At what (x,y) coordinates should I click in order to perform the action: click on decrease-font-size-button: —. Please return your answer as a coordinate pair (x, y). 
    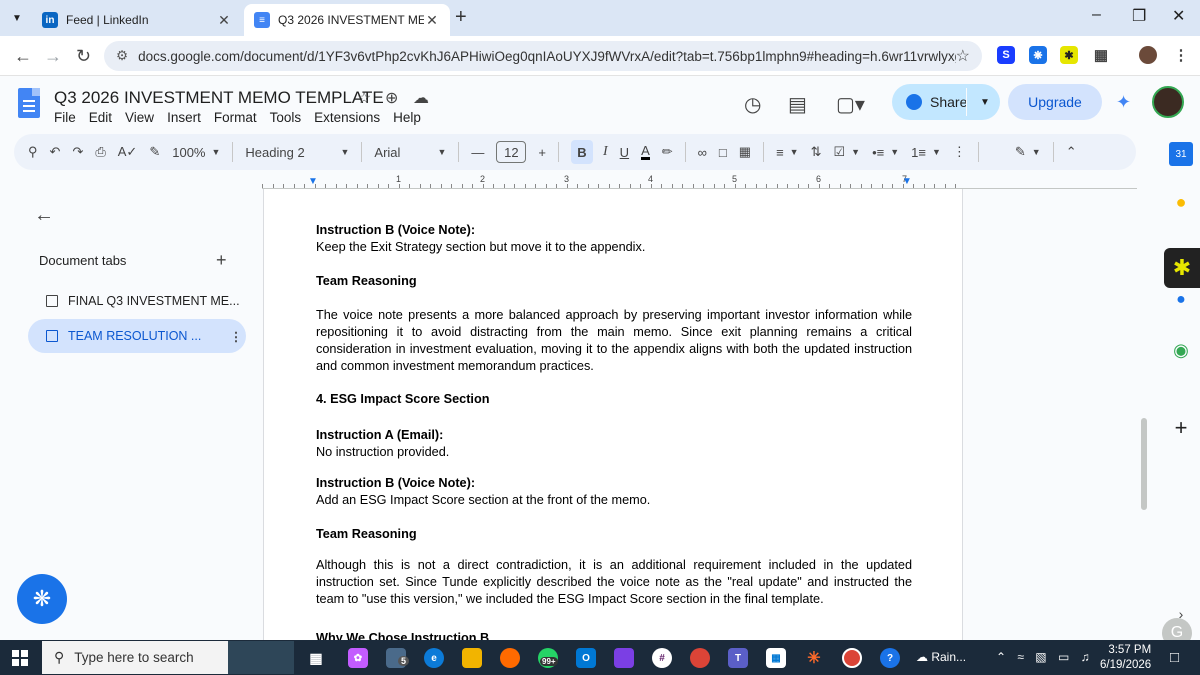
    Looking at the image, I should click on (477, 152).